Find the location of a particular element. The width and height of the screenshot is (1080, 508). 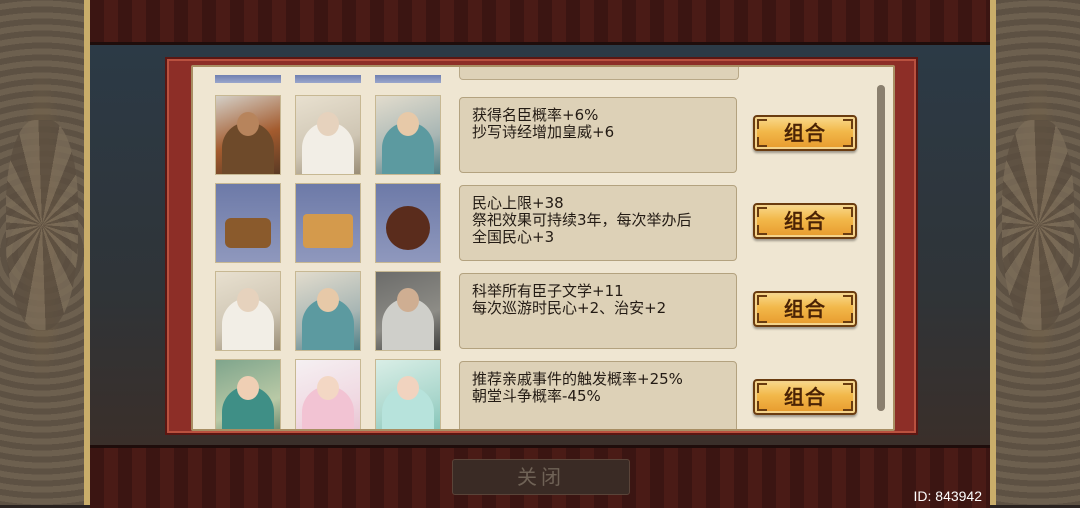

scrollbar is located at coordinates (881, 248).